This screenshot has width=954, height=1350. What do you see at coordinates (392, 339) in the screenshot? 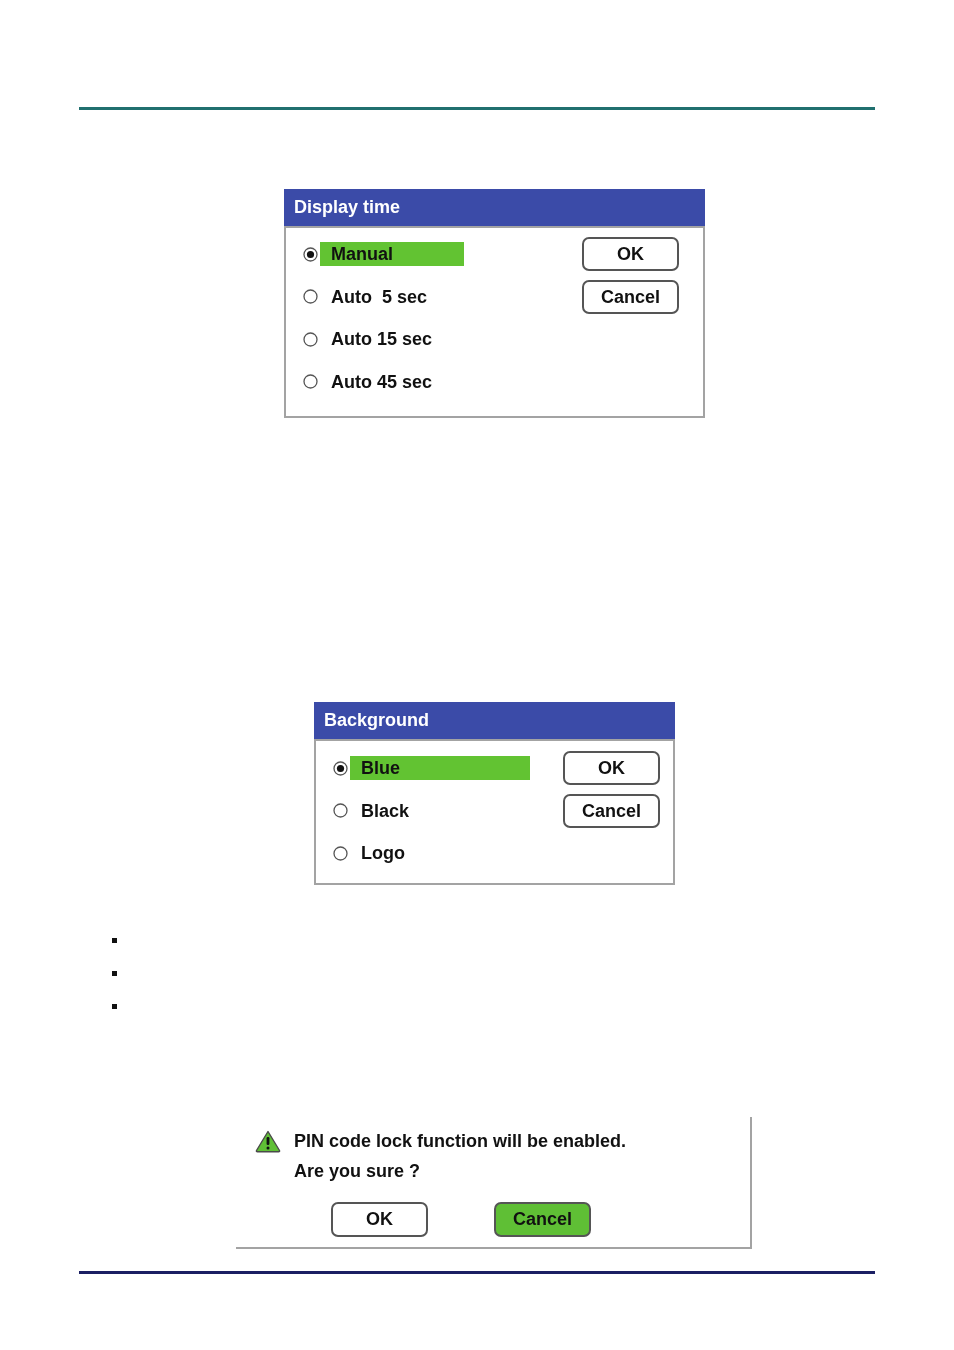
I see `option-label: Auto 15 sec` at bounding box center [392, 339].